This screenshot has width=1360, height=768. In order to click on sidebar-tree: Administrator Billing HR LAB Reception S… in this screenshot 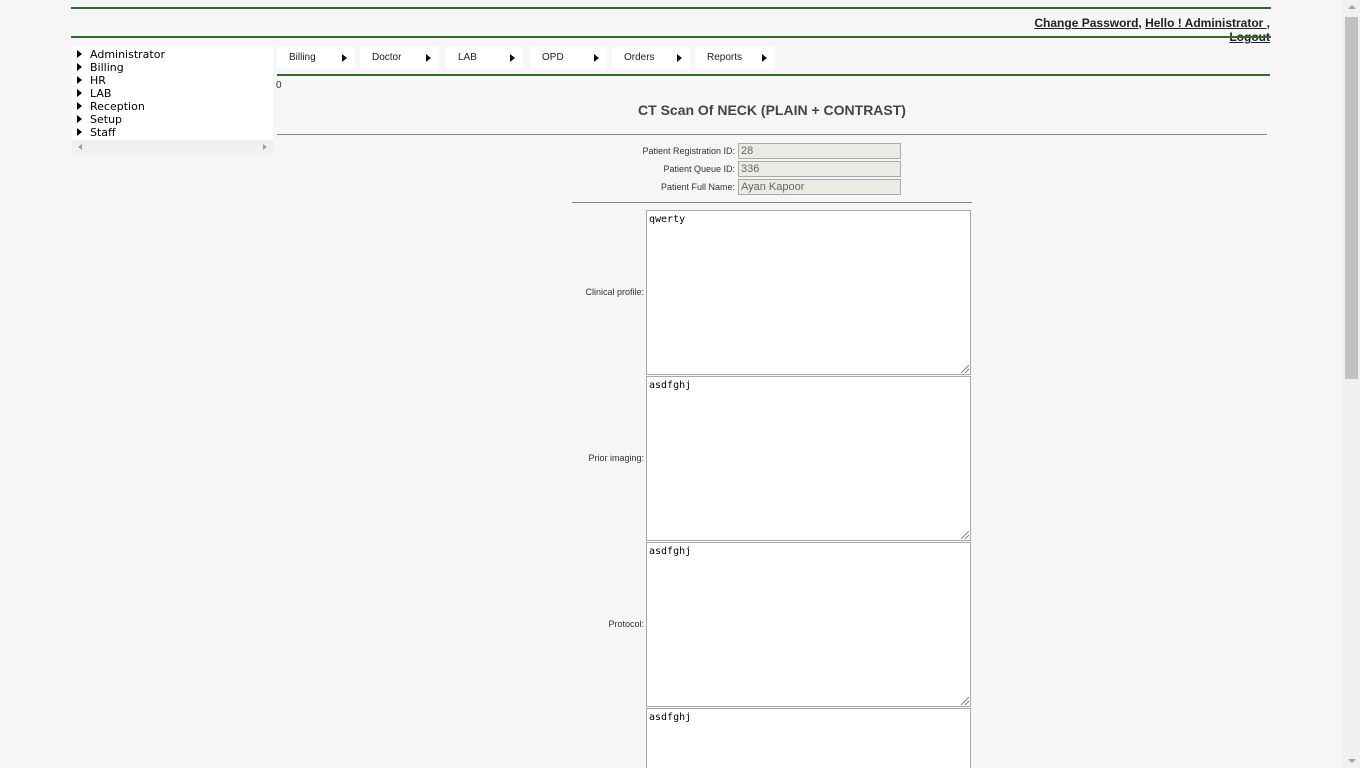, I will do `click(172, 93)`.